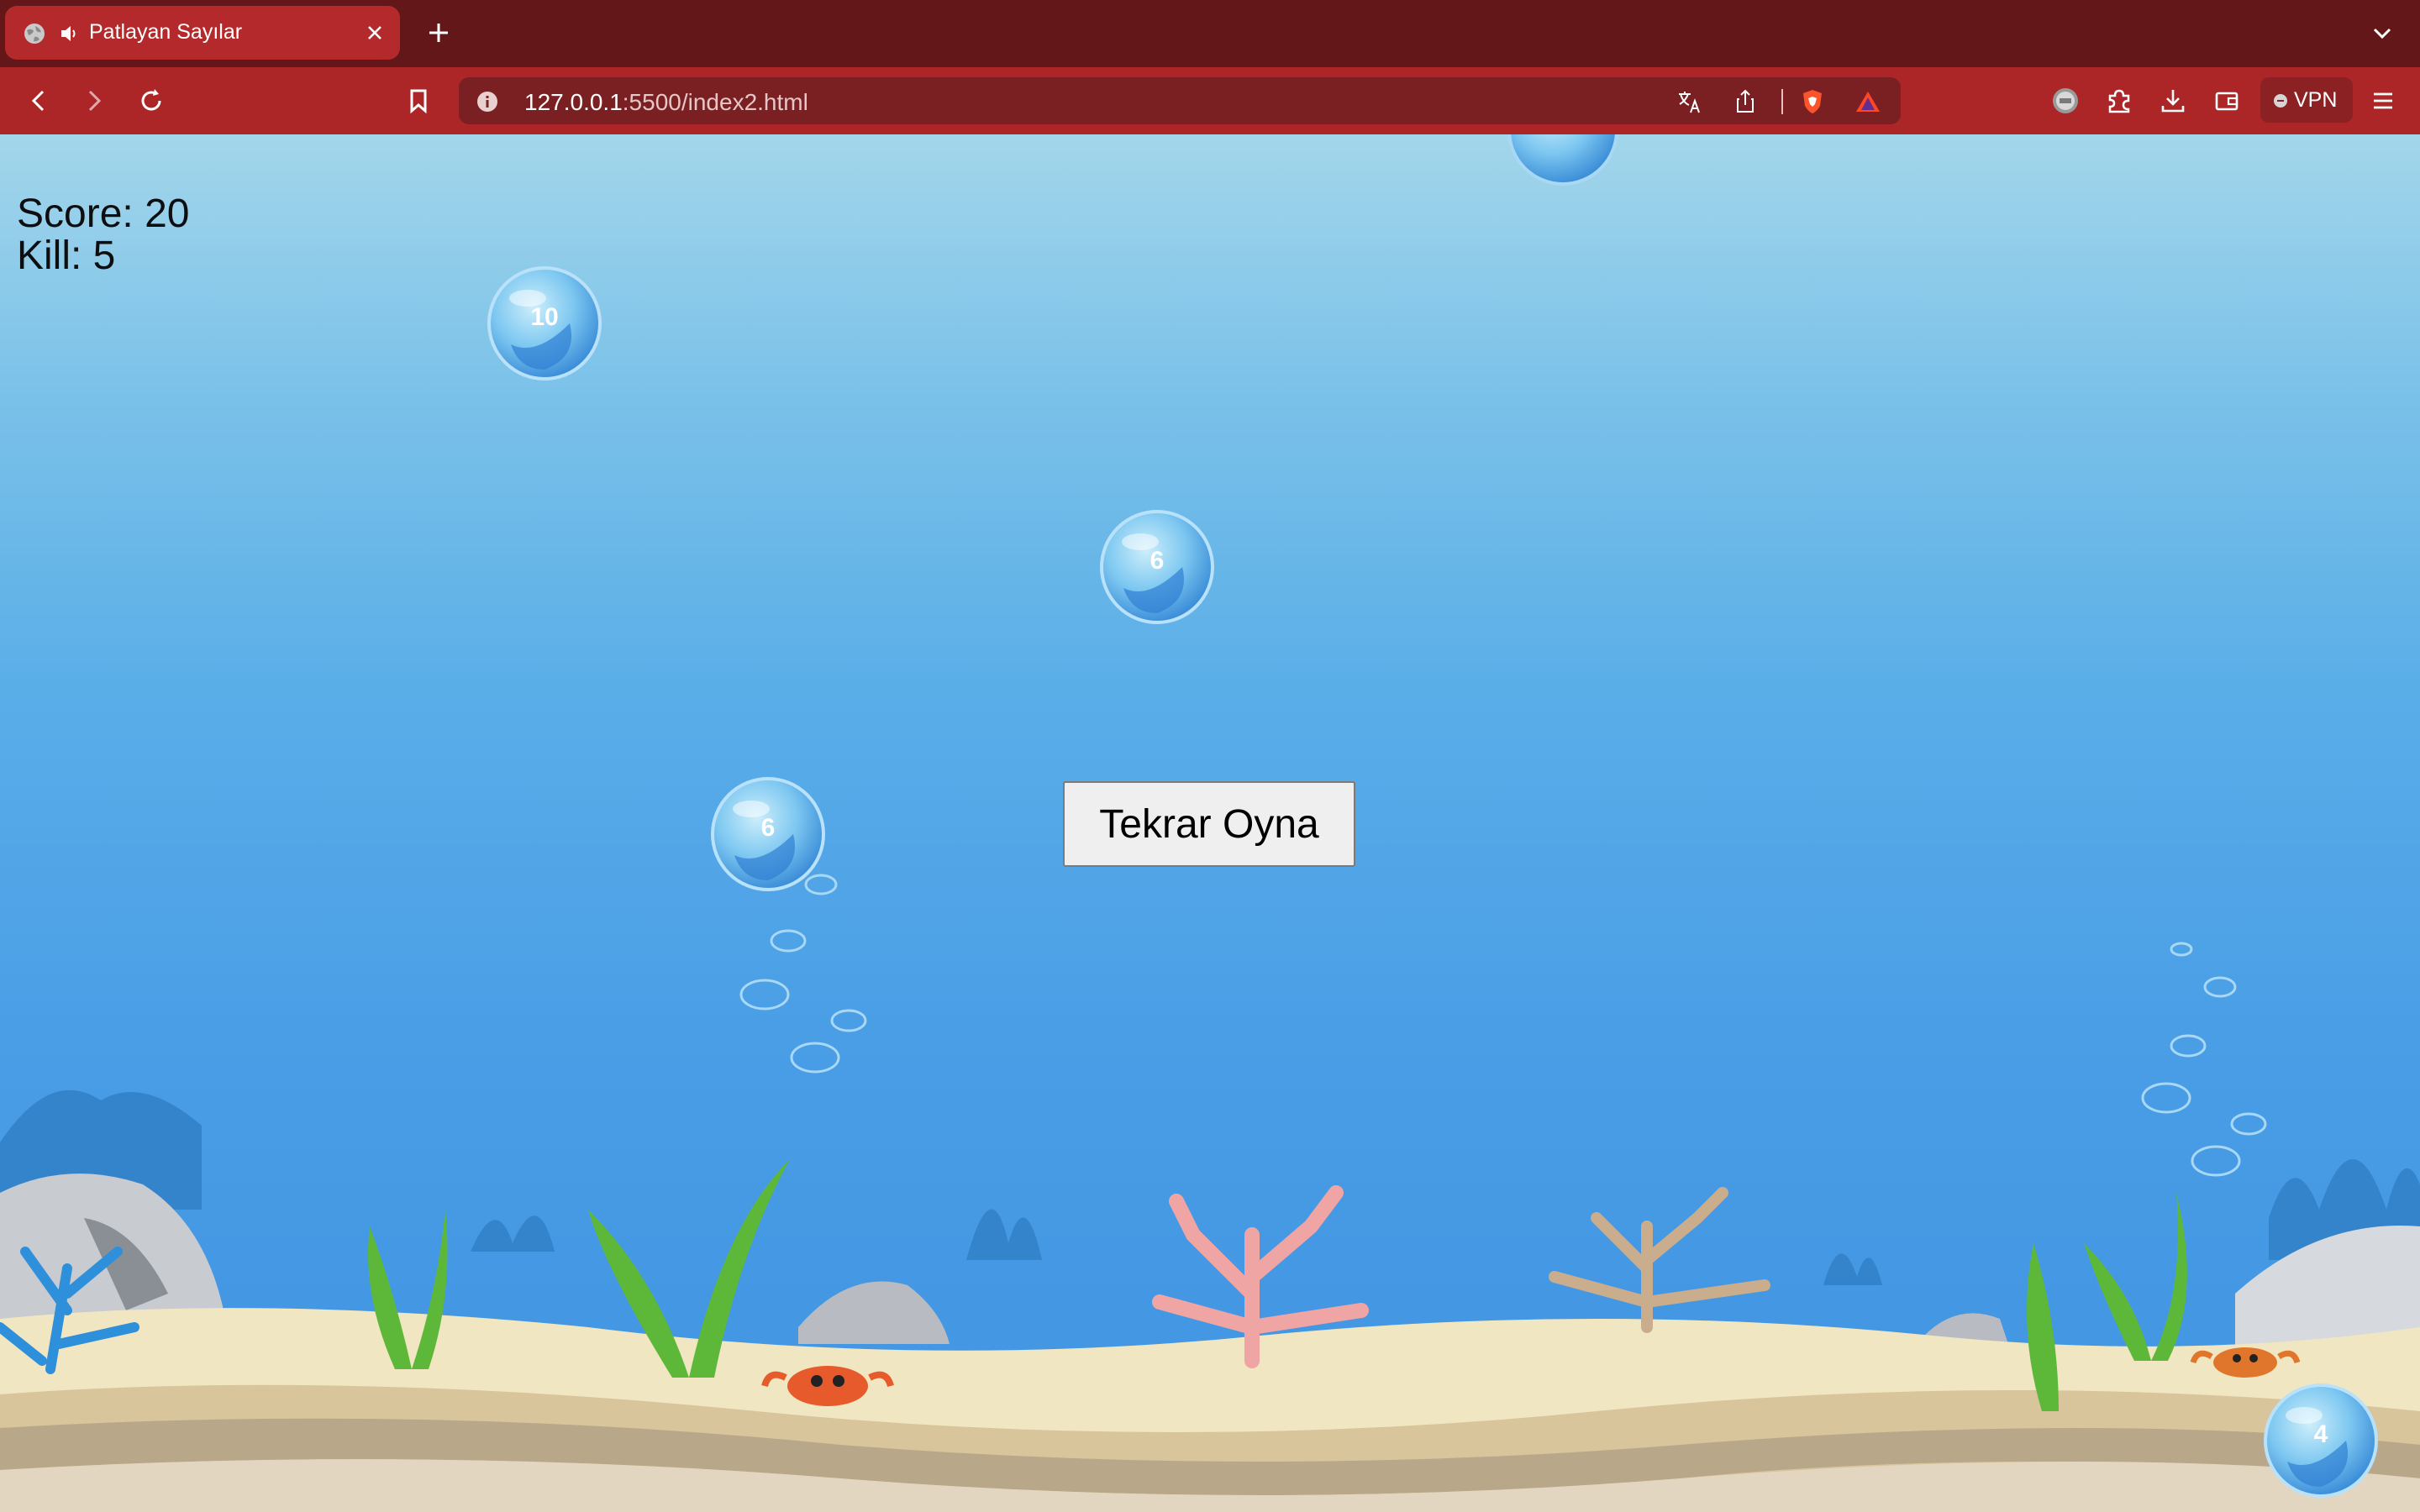 Image resolution: width=2420 pixels, height=1512 pixels. Describe the element at coordinates (2316, 100) in the screenshot. I see `vpn-label: VPN` at that location.